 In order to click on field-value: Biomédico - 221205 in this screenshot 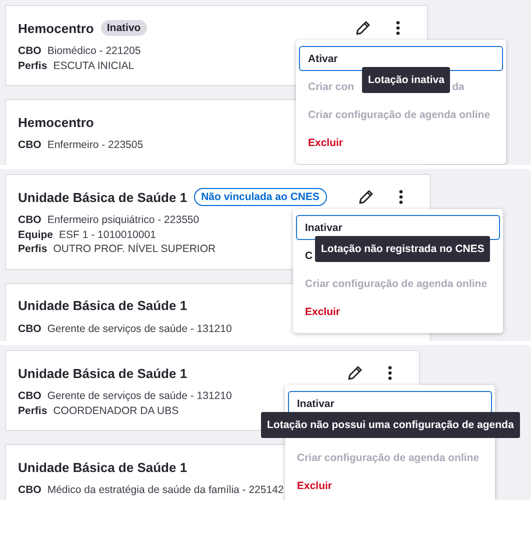, I will do `click(94, 51)`.